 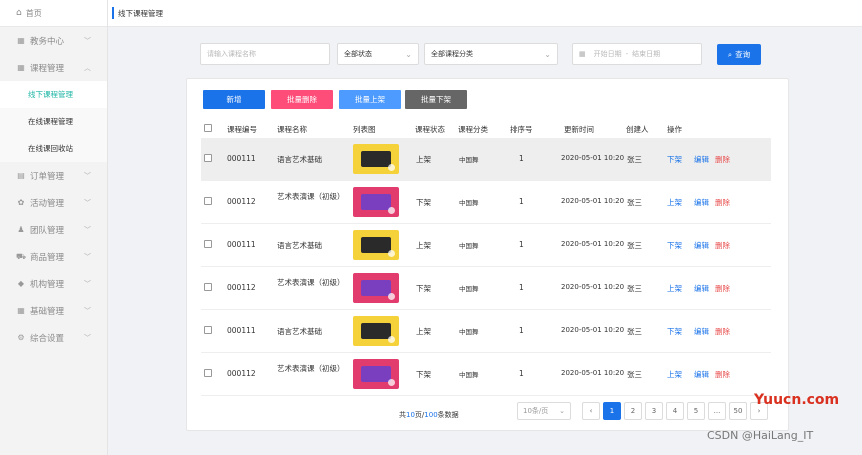 What do you see at coordinates (743, 54) in the screenshot?
I see `search-button-label: 查询` at bounding box center [743, 54].